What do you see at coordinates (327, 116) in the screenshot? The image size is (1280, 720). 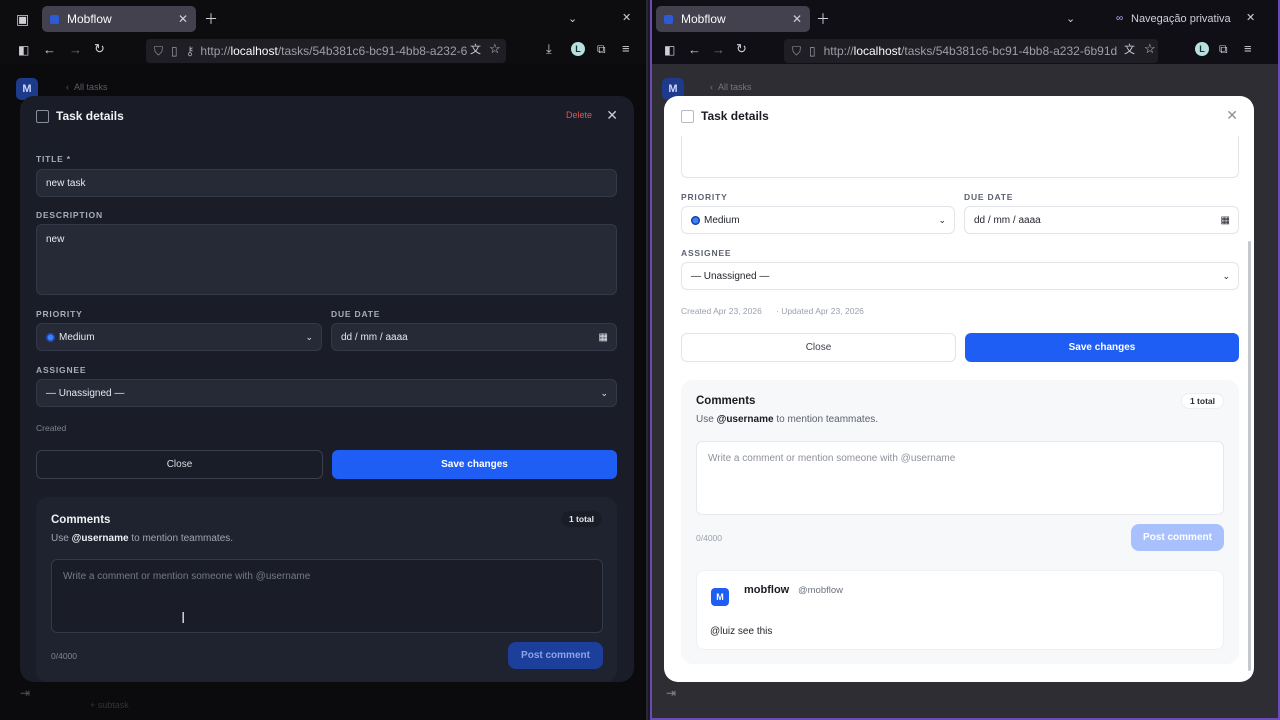 I see `modal-header: Task details` at bounding box center [327, 116].